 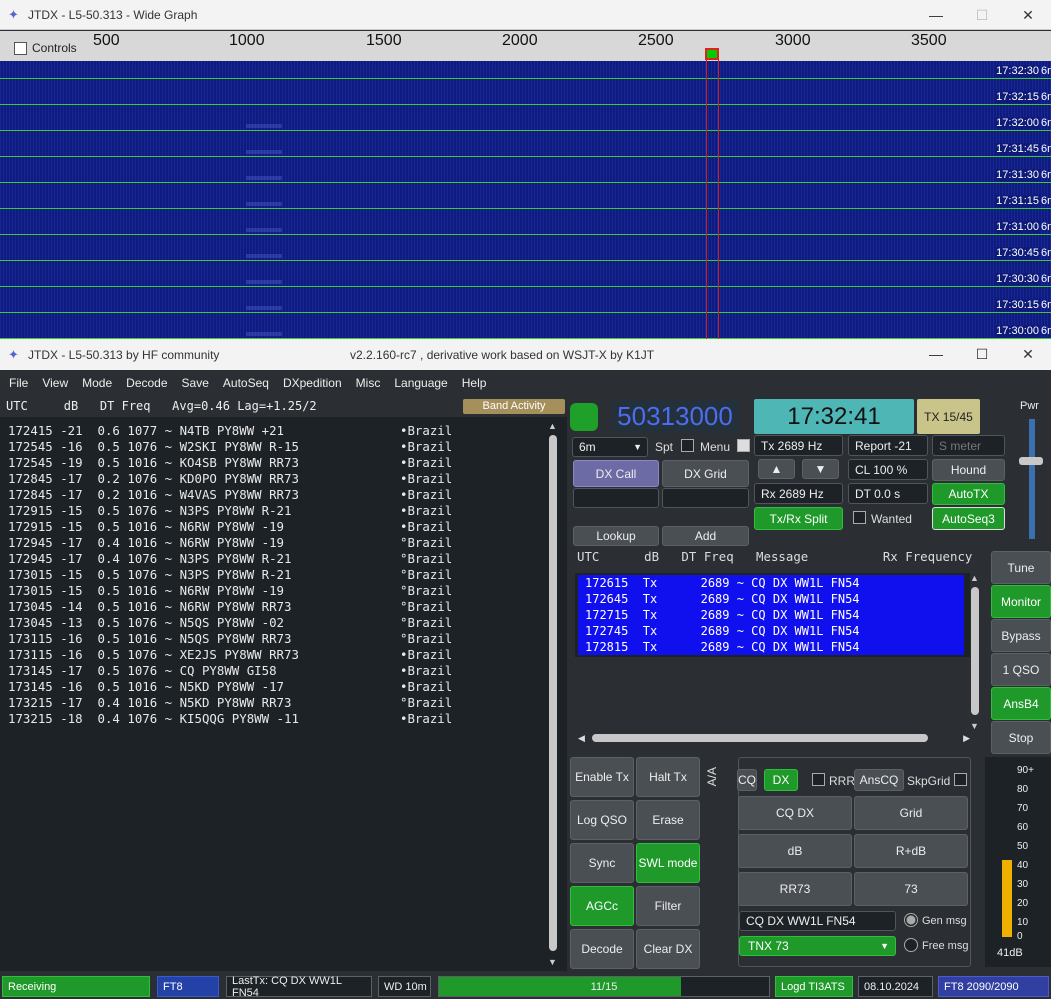 I want to click on agcc-button: AGCc, so click(x=602, y=906).